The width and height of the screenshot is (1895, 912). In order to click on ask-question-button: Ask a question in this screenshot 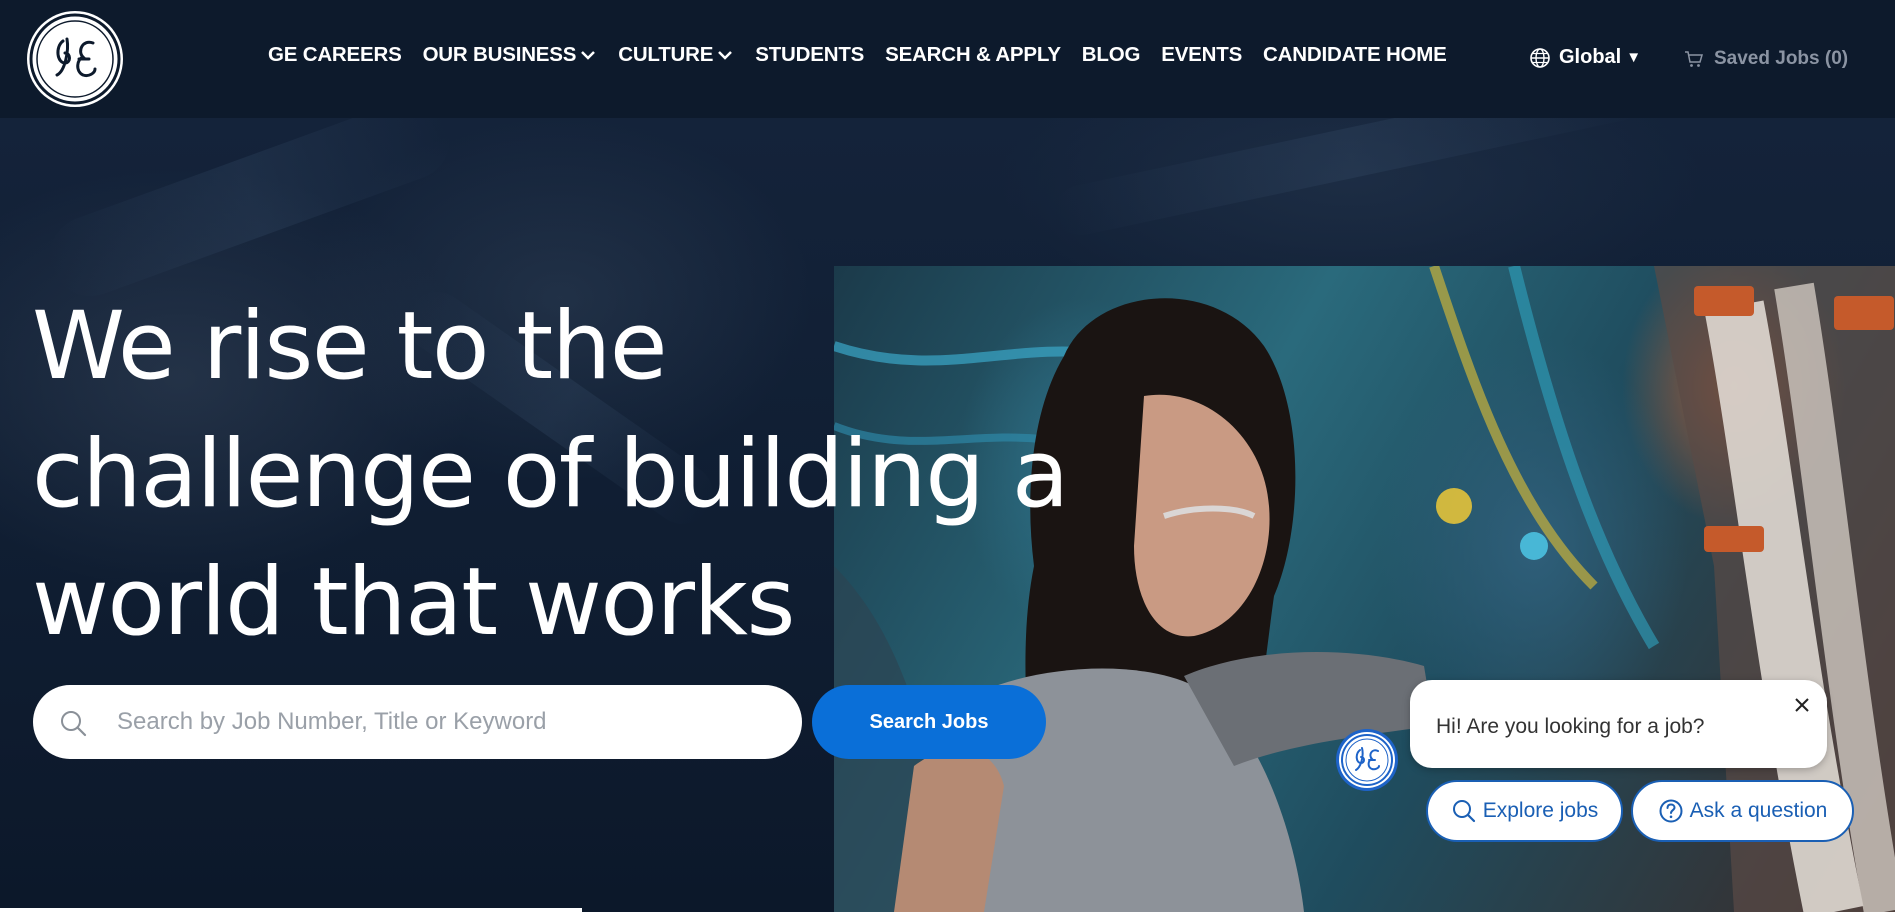, I will do `click(1742, 811)`.